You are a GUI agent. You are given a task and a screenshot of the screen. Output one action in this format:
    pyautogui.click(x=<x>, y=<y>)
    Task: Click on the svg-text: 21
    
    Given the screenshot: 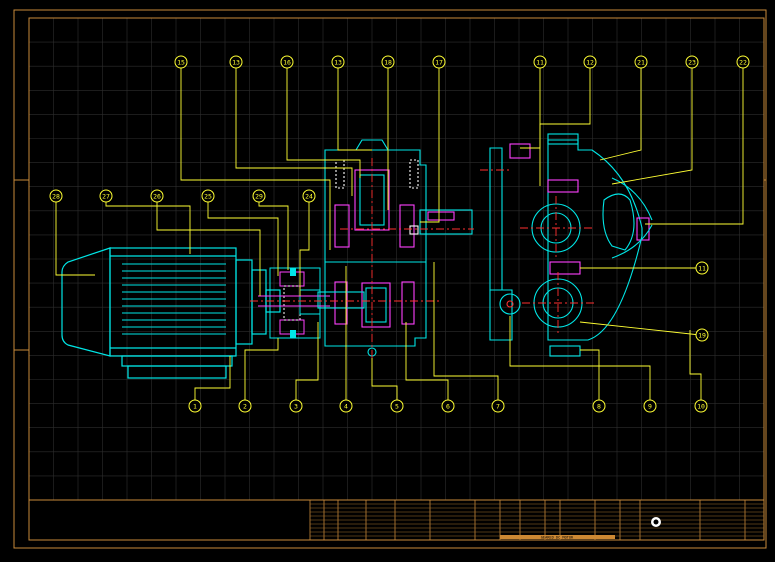 What is the action you would take?
    pyautogui.click(x=641, y=62)
    